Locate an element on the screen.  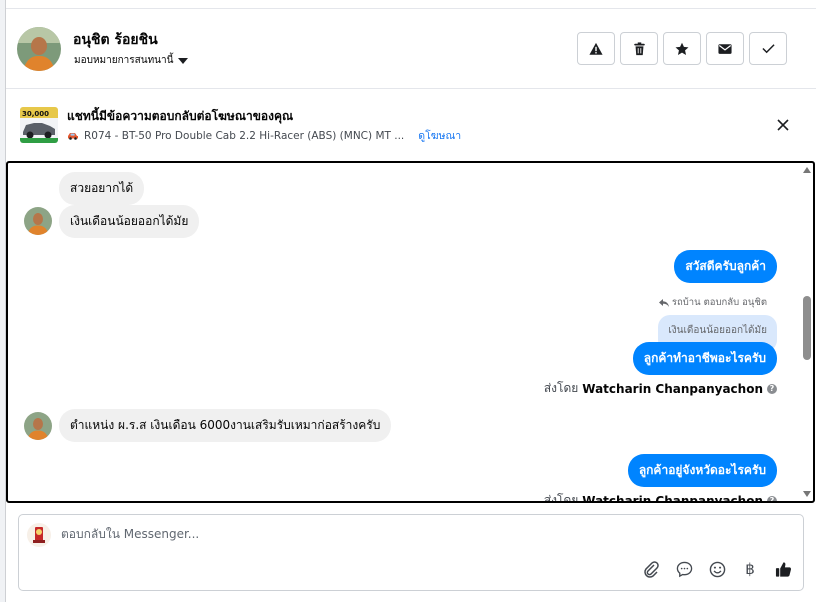
scroll-up-arrow-icon is located at coordinates (807, 170).